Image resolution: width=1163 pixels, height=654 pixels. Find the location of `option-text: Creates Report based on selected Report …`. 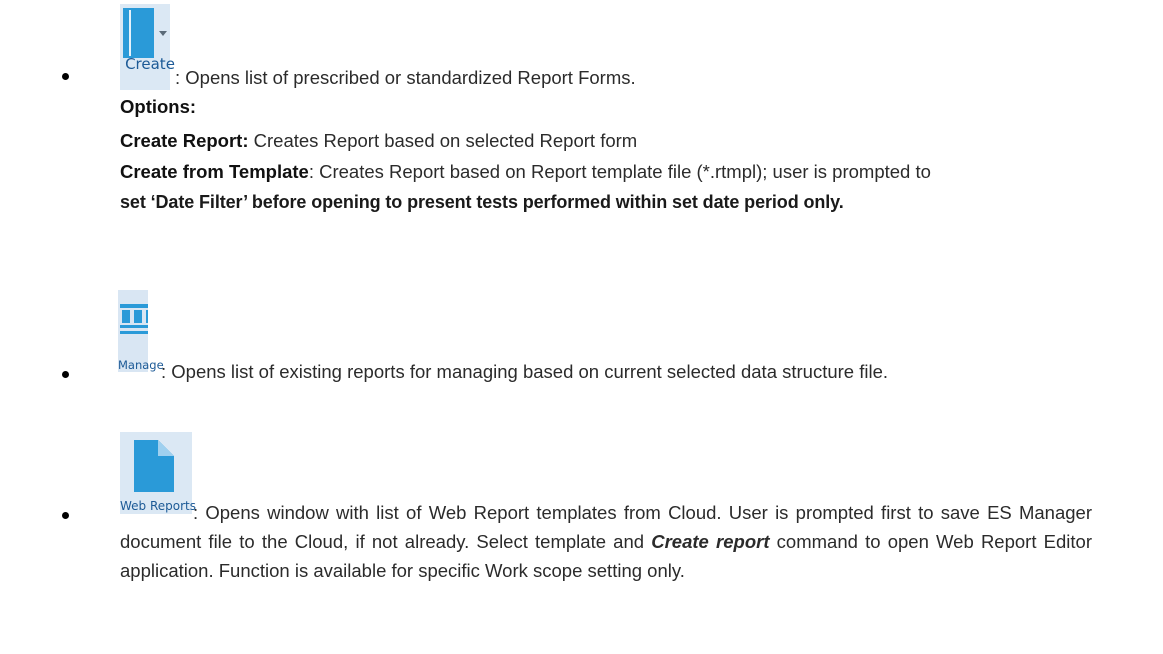

option-text: Creates Report based on selected Report … is located at coordinates (443, 140).